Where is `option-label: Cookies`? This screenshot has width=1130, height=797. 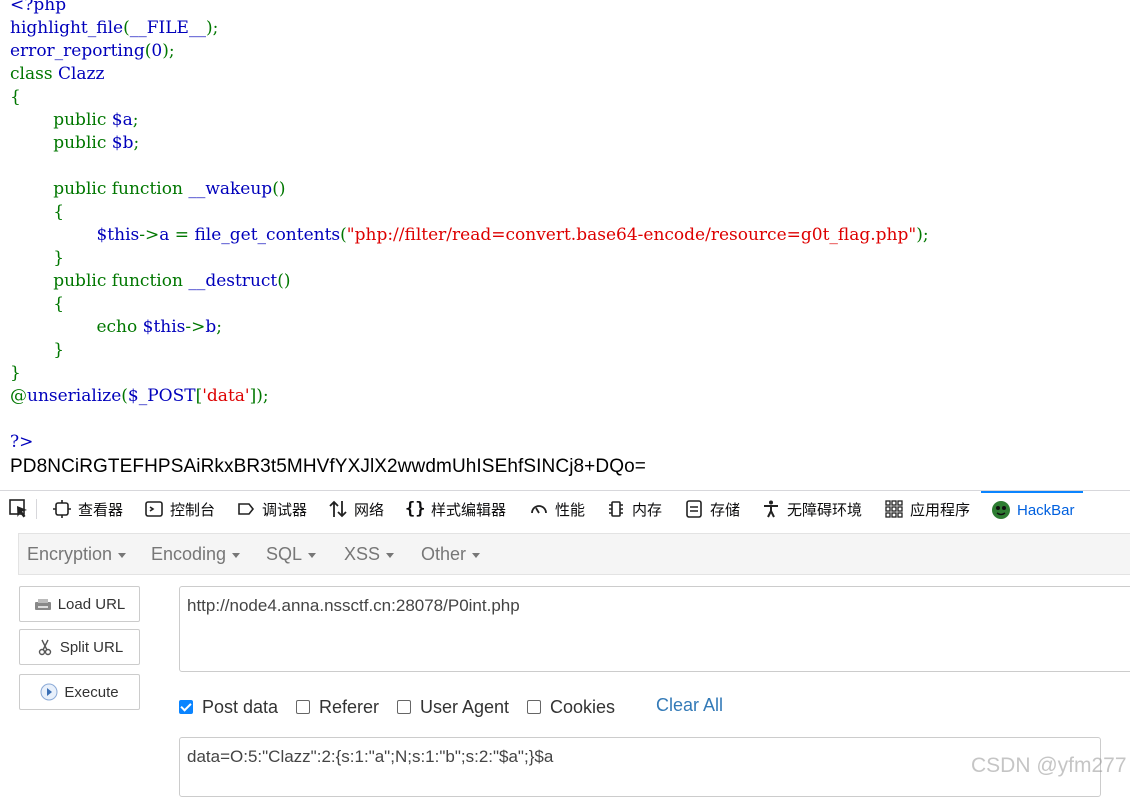
option-label: Cookies is located at coordinates (583, 706).